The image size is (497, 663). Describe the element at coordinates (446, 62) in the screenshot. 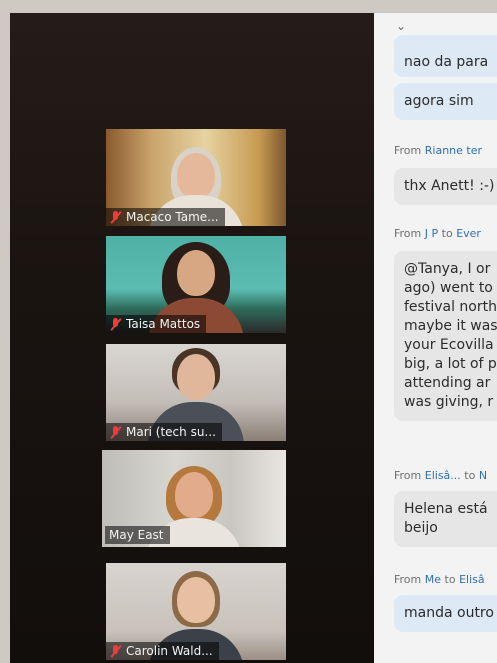

I see `chat-message-text: nao da para` at that location.